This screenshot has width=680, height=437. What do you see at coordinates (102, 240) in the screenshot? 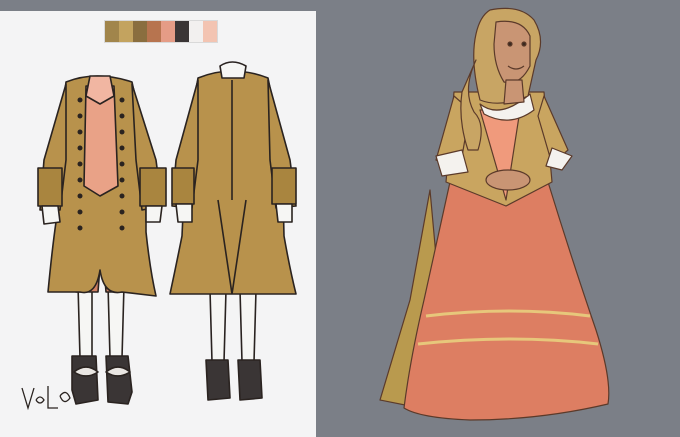
I see `coat-front-view` at bounding box center [102, 240].